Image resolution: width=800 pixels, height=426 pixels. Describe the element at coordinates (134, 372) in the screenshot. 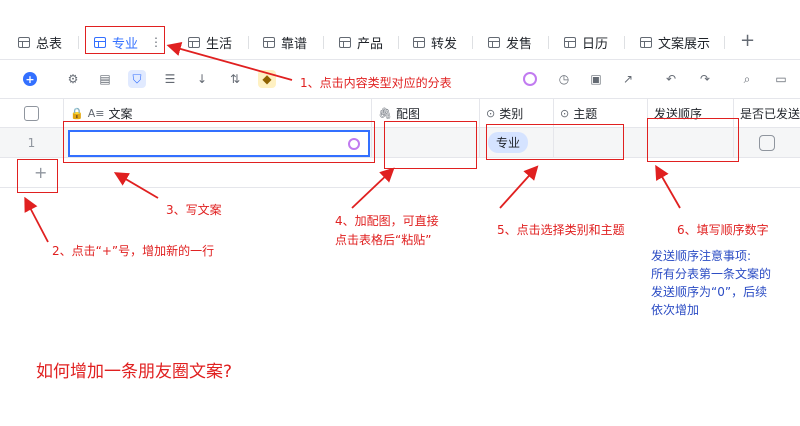

I see `page-title: 如何增加一条朋友圈文案?` at that location.